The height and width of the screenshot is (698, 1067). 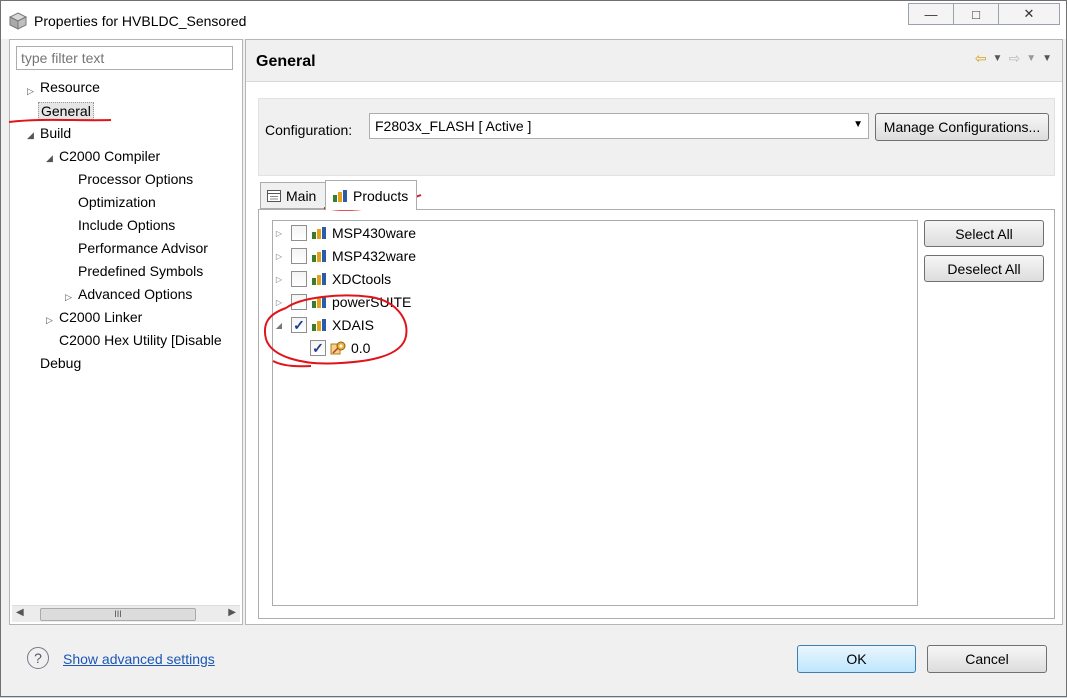 What do you see at coordinates (38, 658) in the screenshot?
I see `help-icon: ?` at bounding box center [38, 658].